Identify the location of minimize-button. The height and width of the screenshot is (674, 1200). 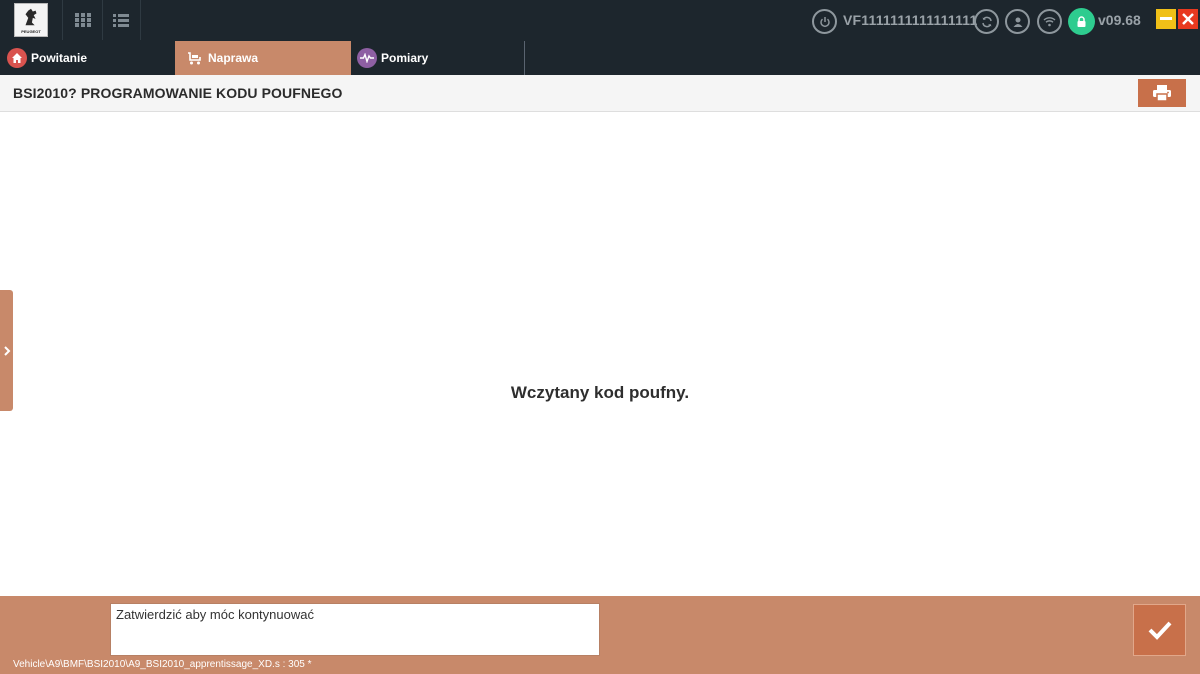
(1166, 19).